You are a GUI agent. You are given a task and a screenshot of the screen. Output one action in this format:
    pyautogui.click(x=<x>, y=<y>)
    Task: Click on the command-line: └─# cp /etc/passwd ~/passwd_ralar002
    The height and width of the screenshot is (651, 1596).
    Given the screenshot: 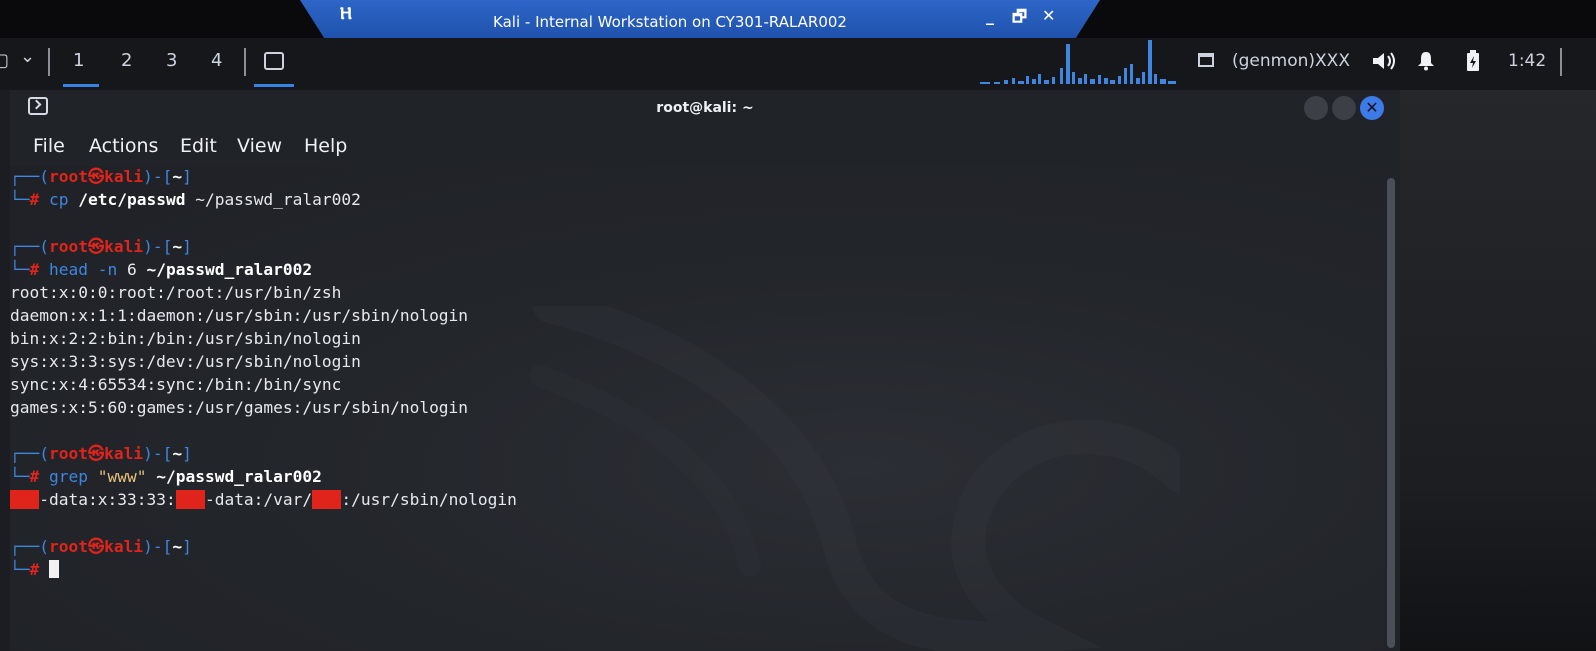 What is the action you would take?
    pyautogui.click(x=185, y=200)
    